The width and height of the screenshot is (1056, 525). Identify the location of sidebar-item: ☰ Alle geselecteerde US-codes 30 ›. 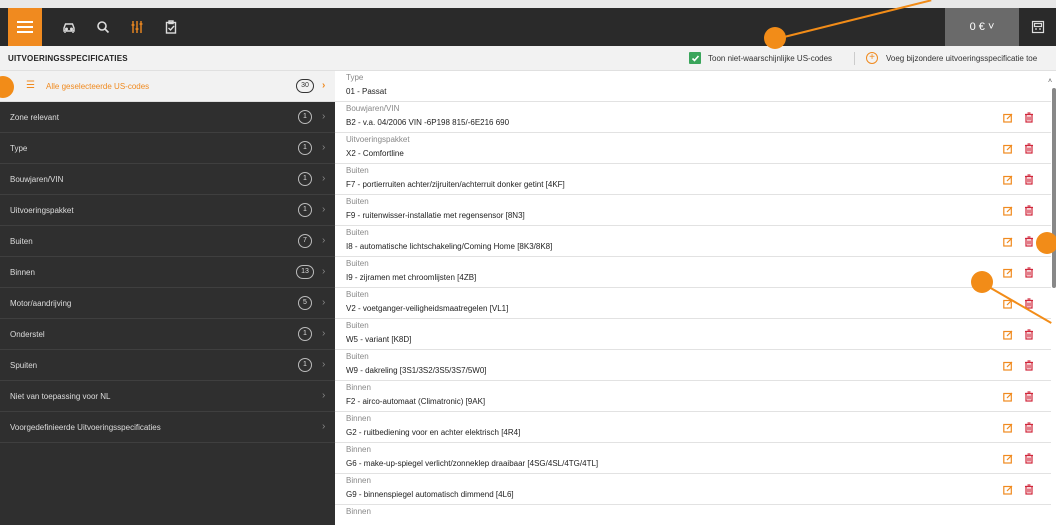
(167, 86).